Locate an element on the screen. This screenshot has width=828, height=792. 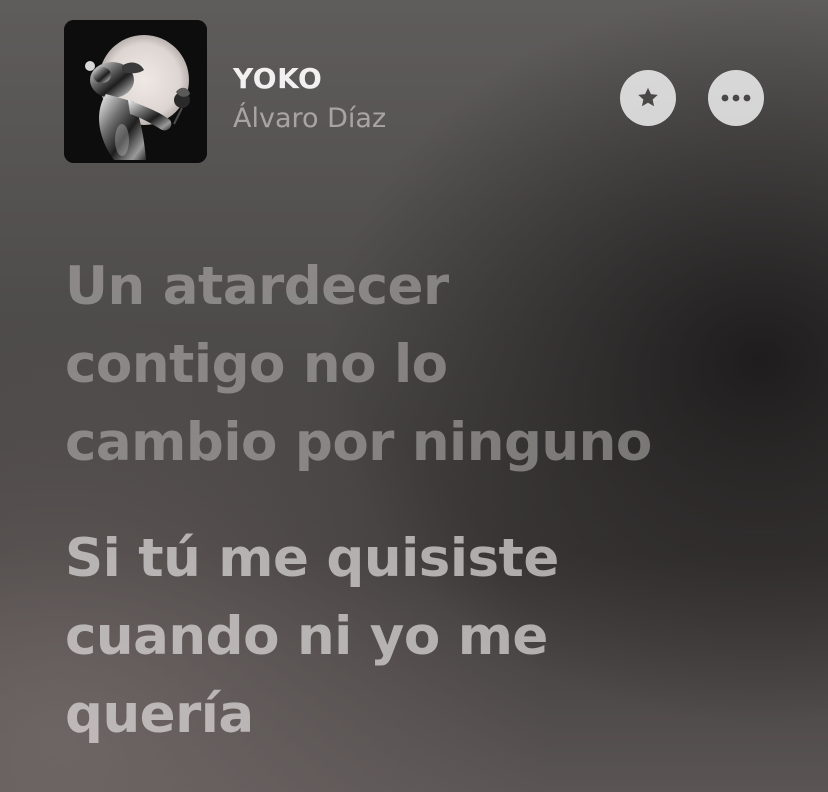
track-artist: Álvaro Díaz is located at coordinates (309, 119).